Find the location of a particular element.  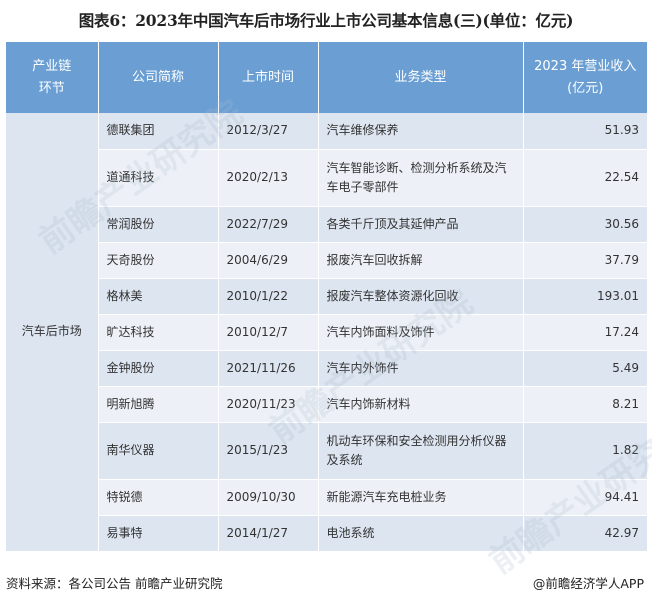

listing-date-cell: 2009/10/30 is located at coordinates (268, 497).